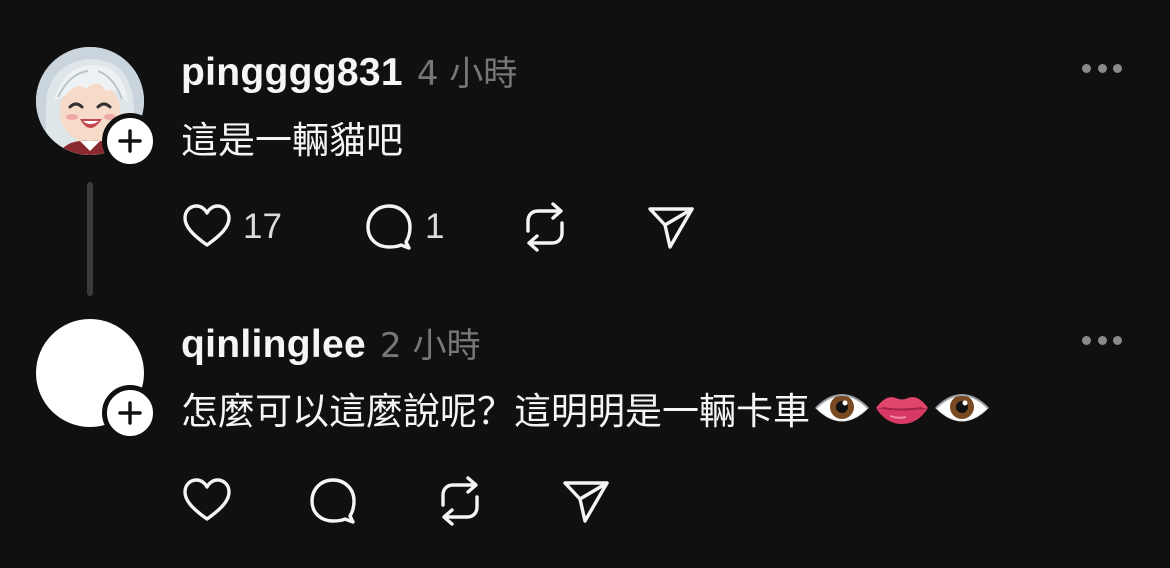 The width and height of the screenshot is (1170, 568). Describe the element at coordinates (902, 410) in the screenshot. I see `lips-emoji-icon` at that location.